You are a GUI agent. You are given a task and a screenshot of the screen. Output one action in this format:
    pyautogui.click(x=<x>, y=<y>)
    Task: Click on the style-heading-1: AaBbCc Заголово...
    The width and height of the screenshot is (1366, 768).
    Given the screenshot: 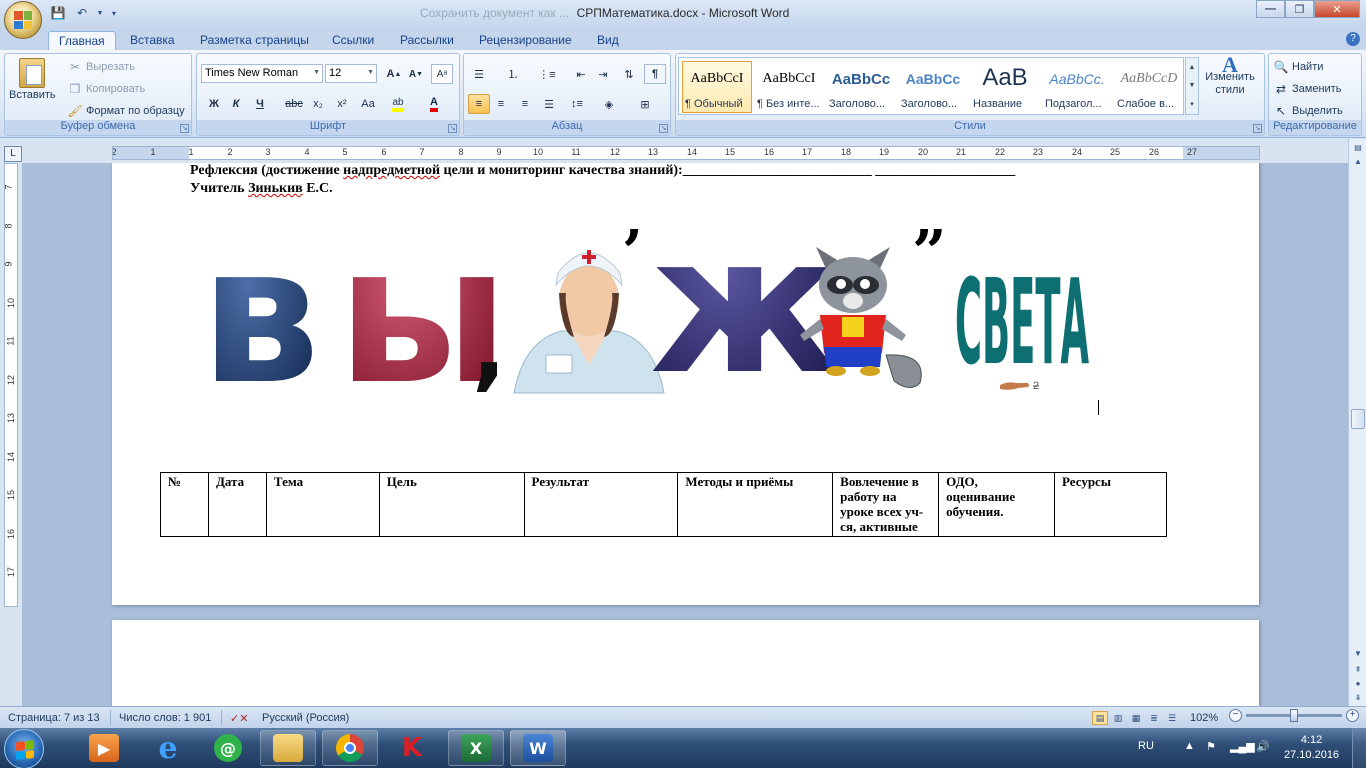 What is the action you would take?
    pyautogui.click(x=861, y=87)
    